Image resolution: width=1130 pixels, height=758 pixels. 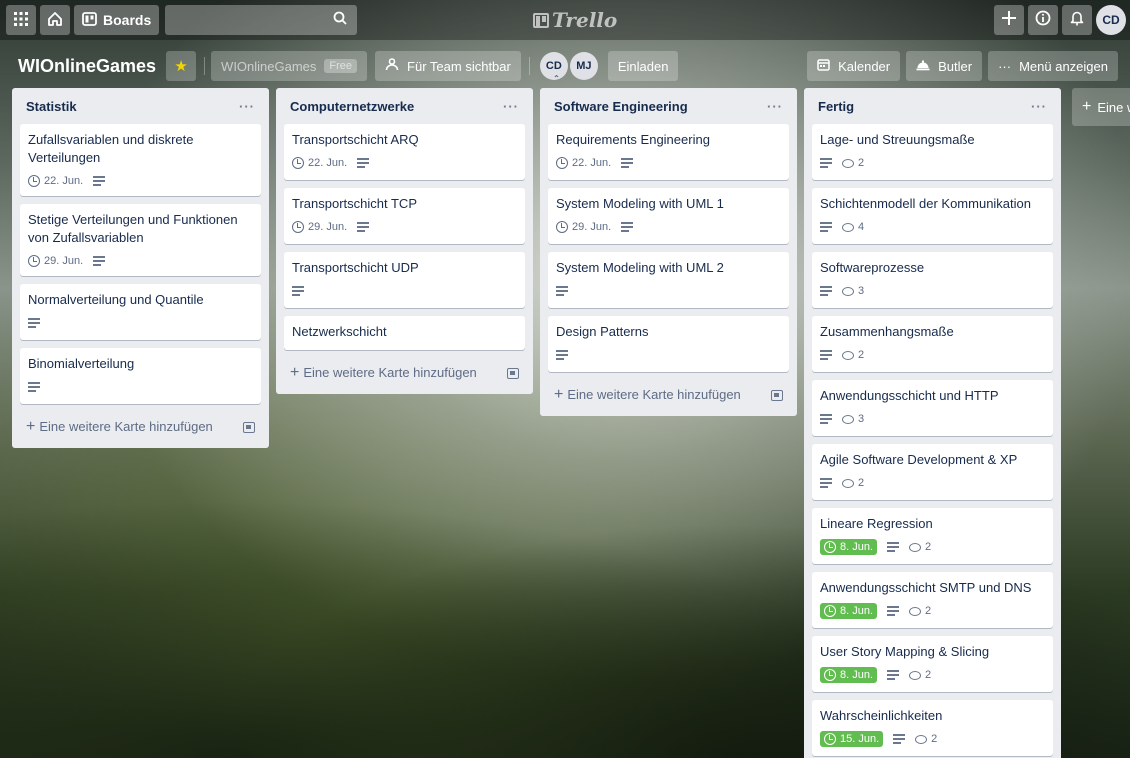 What do you see at coordinates (932, 280) in the screenshot?
I see `card: Softwareprozesse 3` at bounding box center [932, 280].